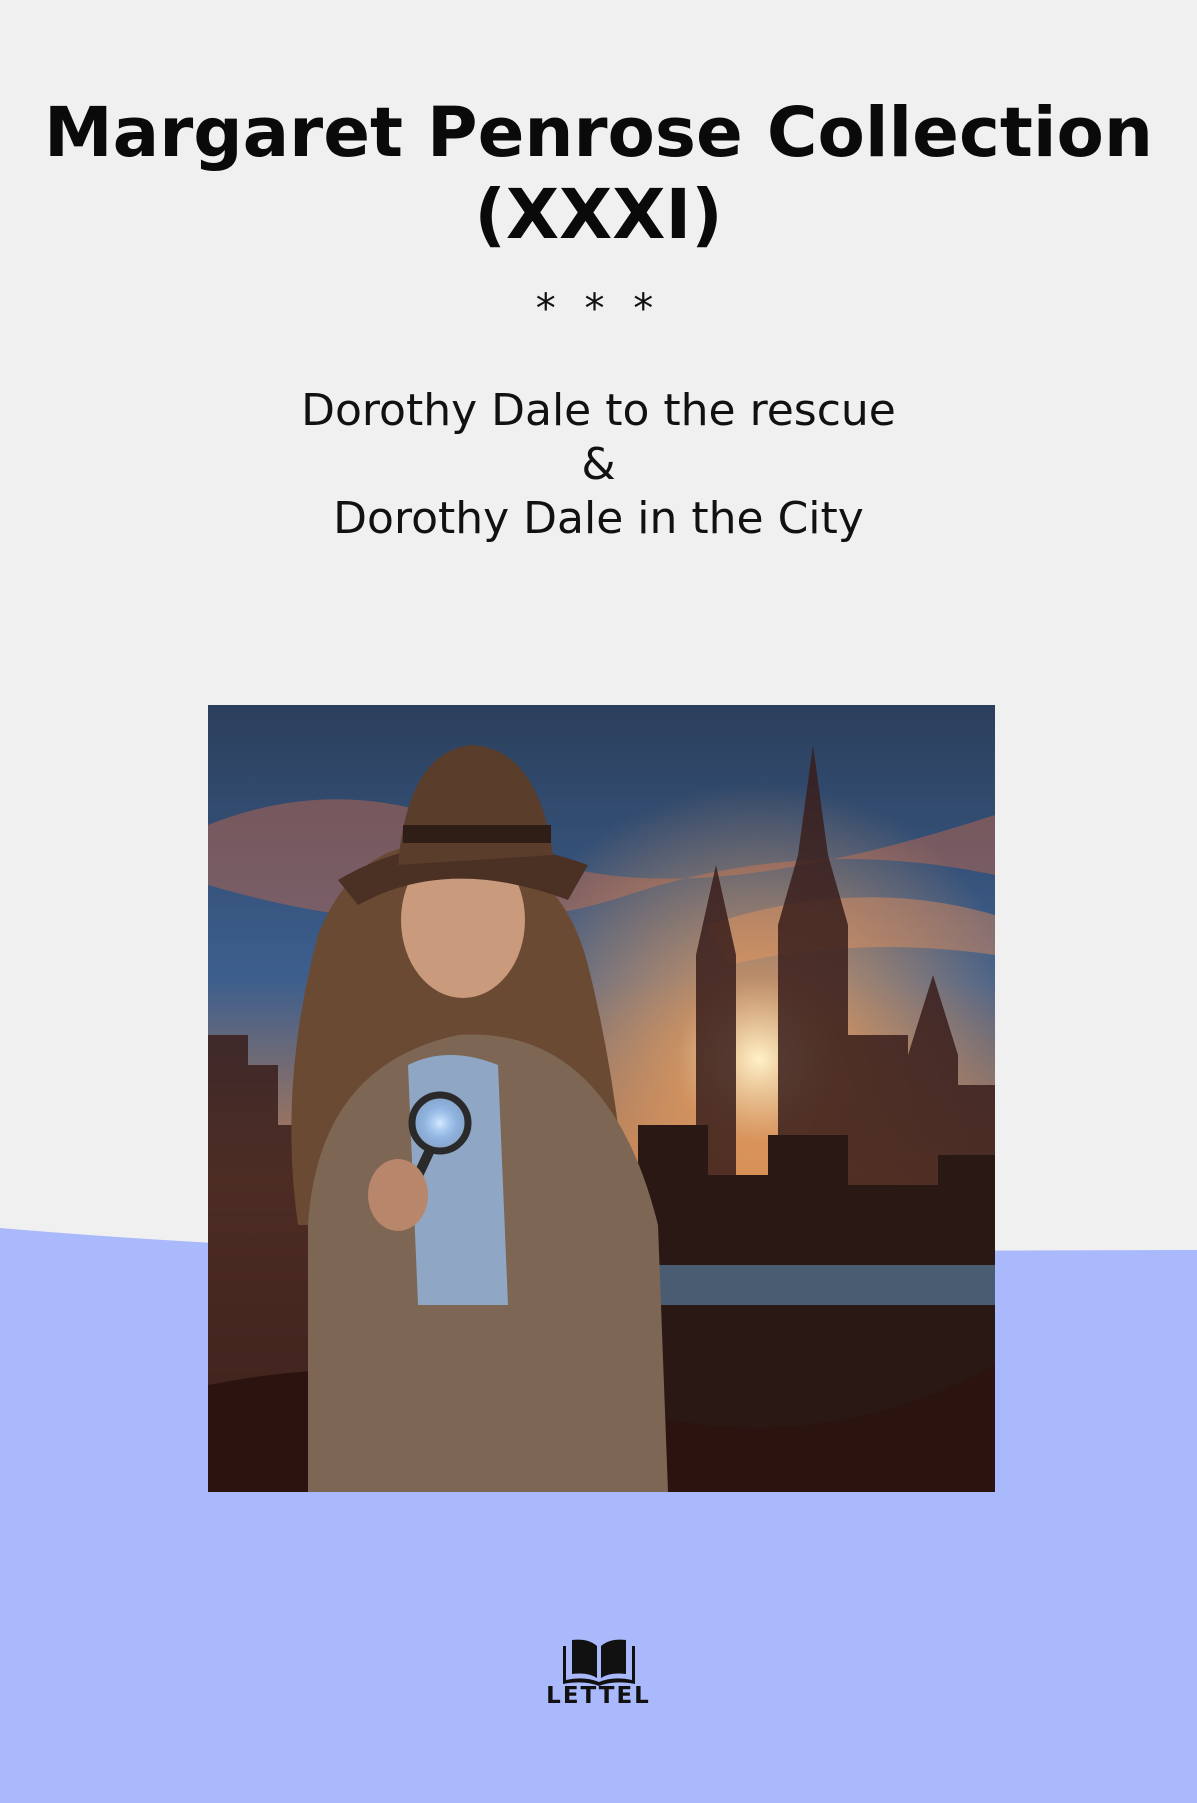 The height and width of the screenshot is (1803, 1197). I want to click on story-title-1: Dorothy Dale to the rescue, so click(598, 410).